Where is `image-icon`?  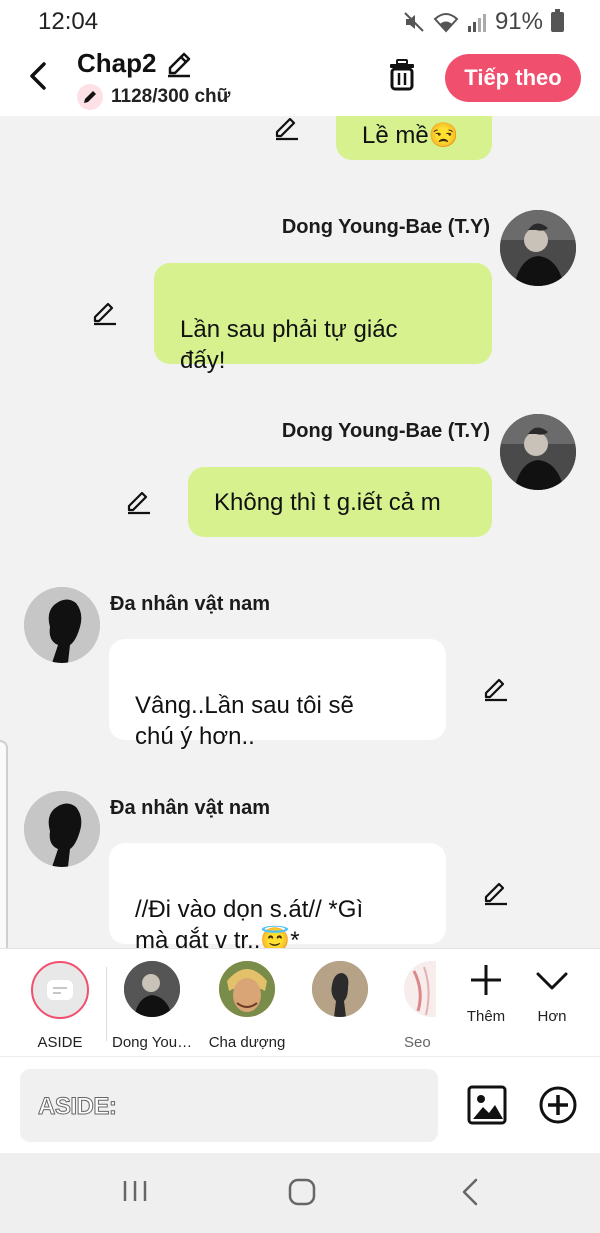
image-icon is located at coordinates (487, 1105).